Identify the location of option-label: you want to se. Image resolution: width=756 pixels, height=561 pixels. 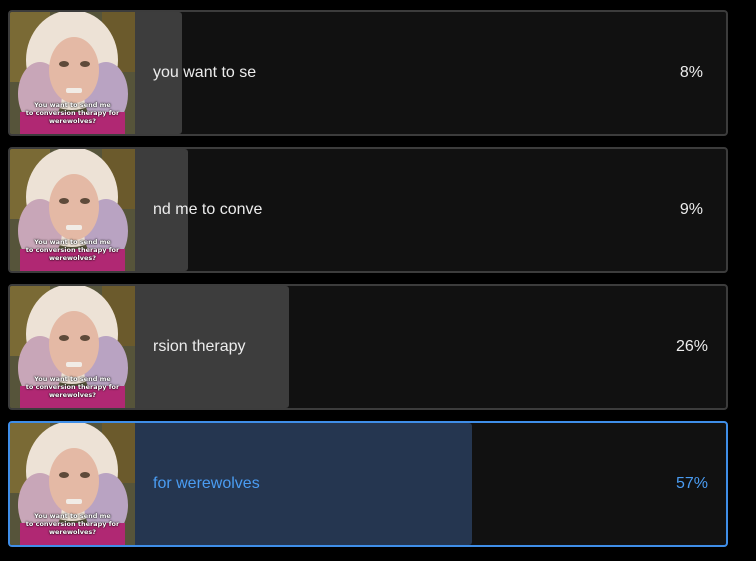
(205, 72).